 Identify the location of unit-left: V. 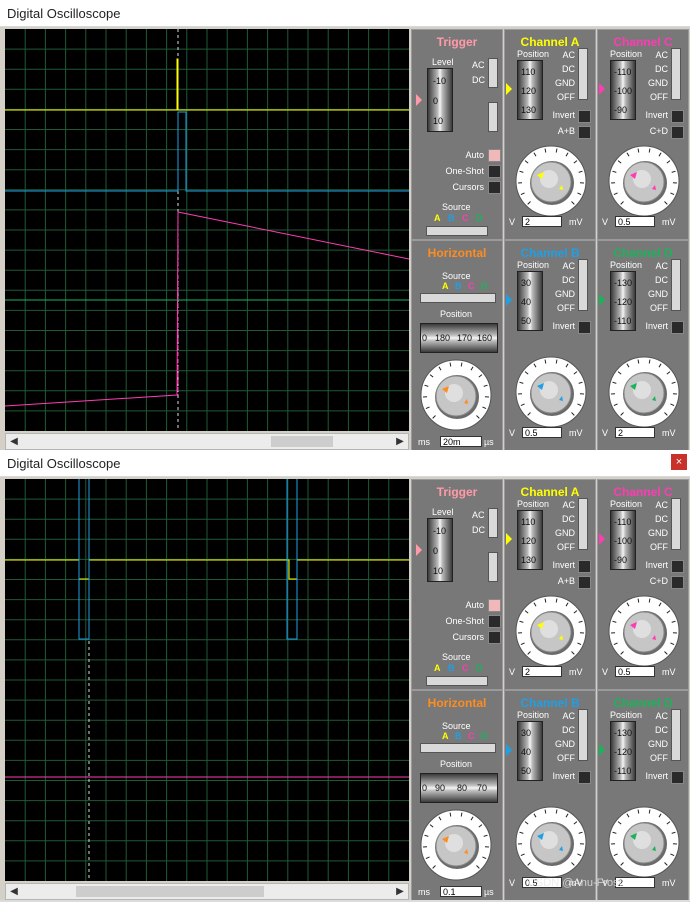
(512, 883).